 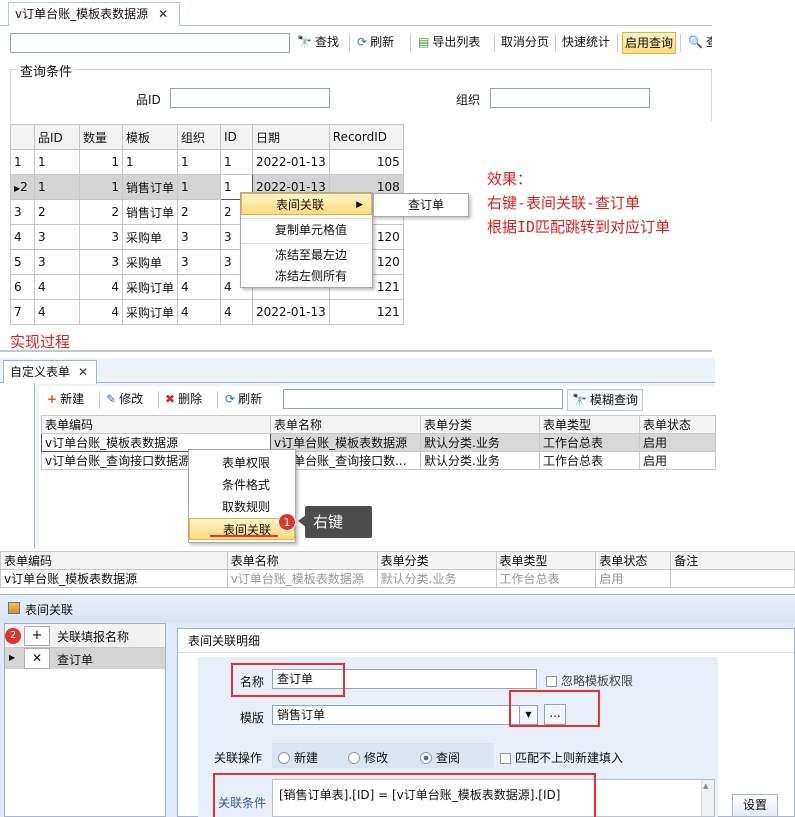 I want to click on cell: 121, so click(x=366, y=312).